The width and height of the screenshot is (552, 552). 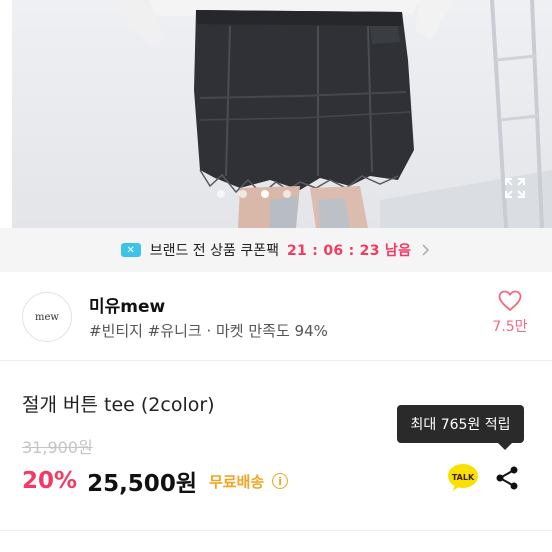 What do you see at coordinates (280, 481) in the screenshot?
I see `info-icon: i` at bounding box center [280, 481].